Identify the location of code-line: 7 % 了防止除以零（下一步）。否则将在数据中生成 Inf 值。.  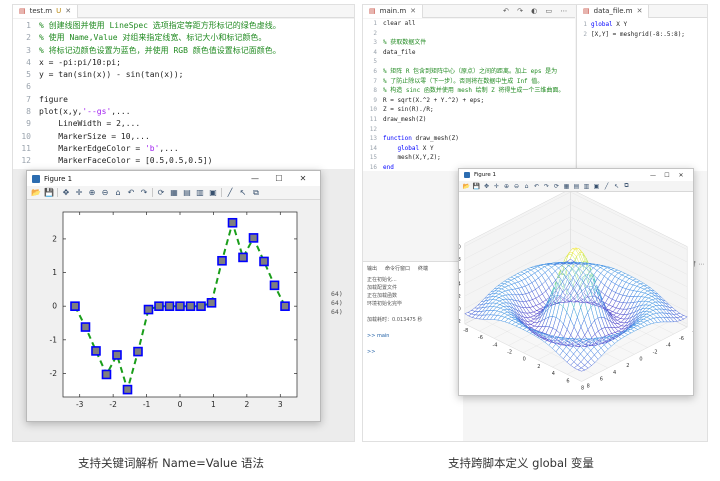
(469, 82).